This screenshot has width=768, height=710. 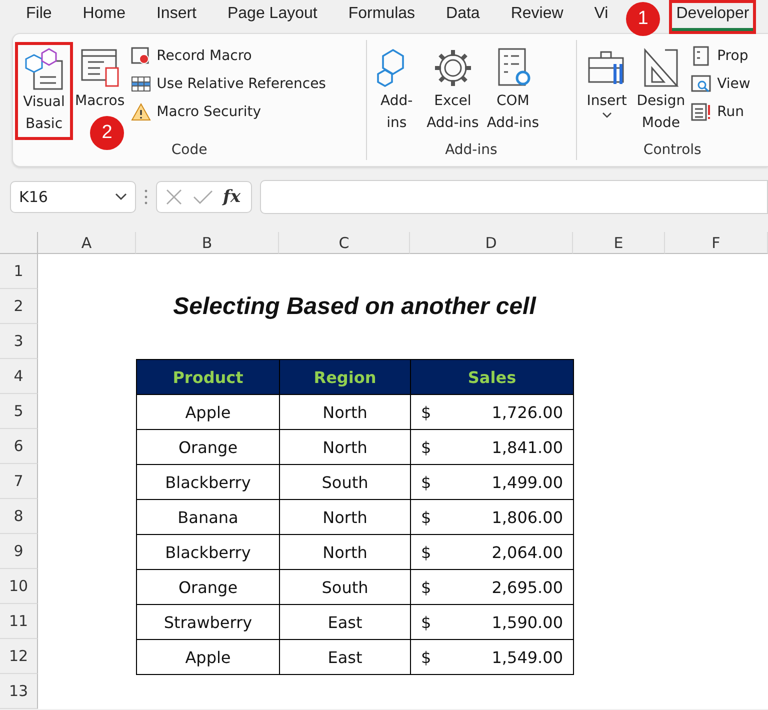 What do you see at coordinates (463, 16) in the screenshot?
I see `ribbon-tab: Data` at bounding box center [463, 16].